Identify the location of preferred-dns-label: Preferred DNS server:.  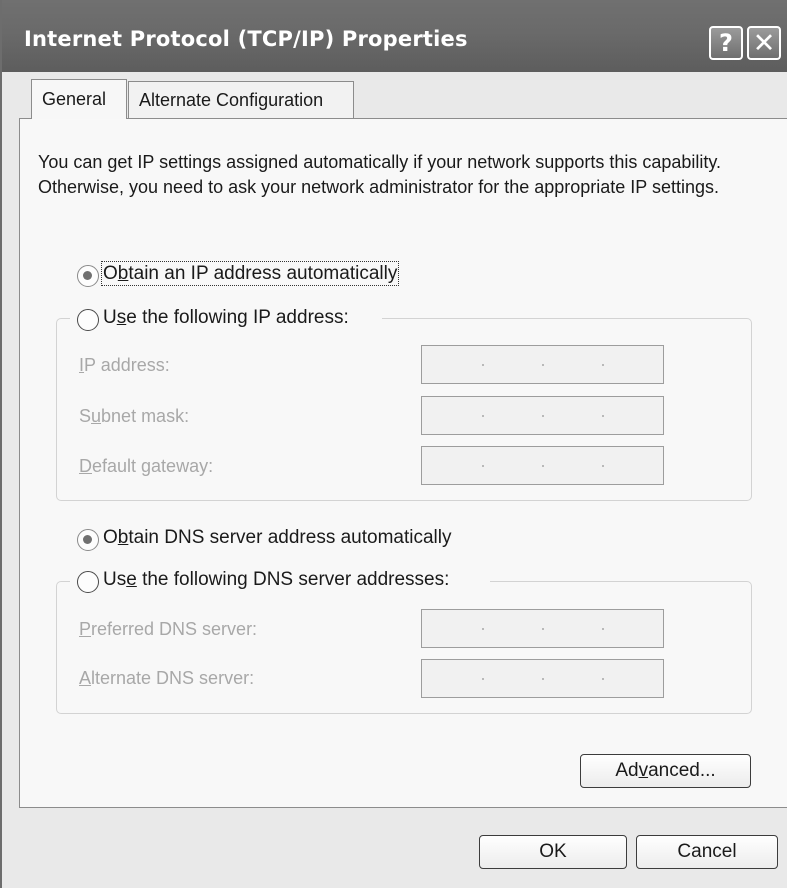
(168, 629).